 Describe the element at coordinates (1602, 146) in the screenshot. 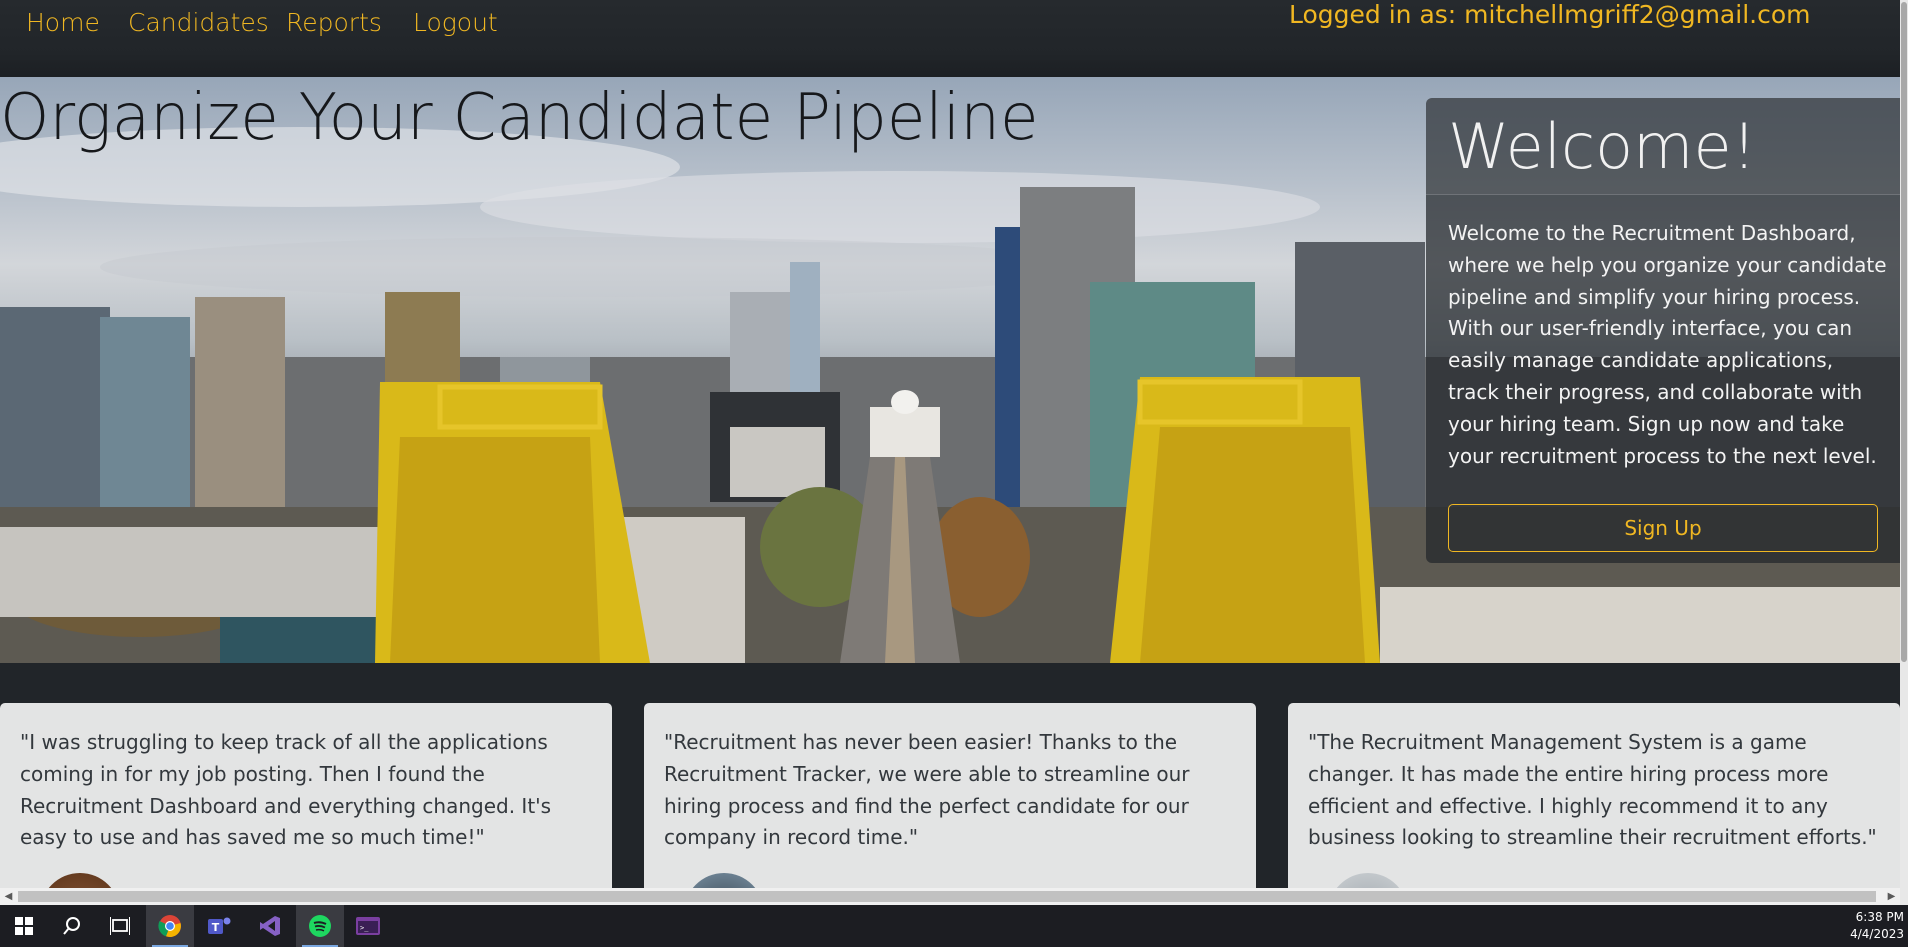

I see `welcome-title: Welcome!` at that location.